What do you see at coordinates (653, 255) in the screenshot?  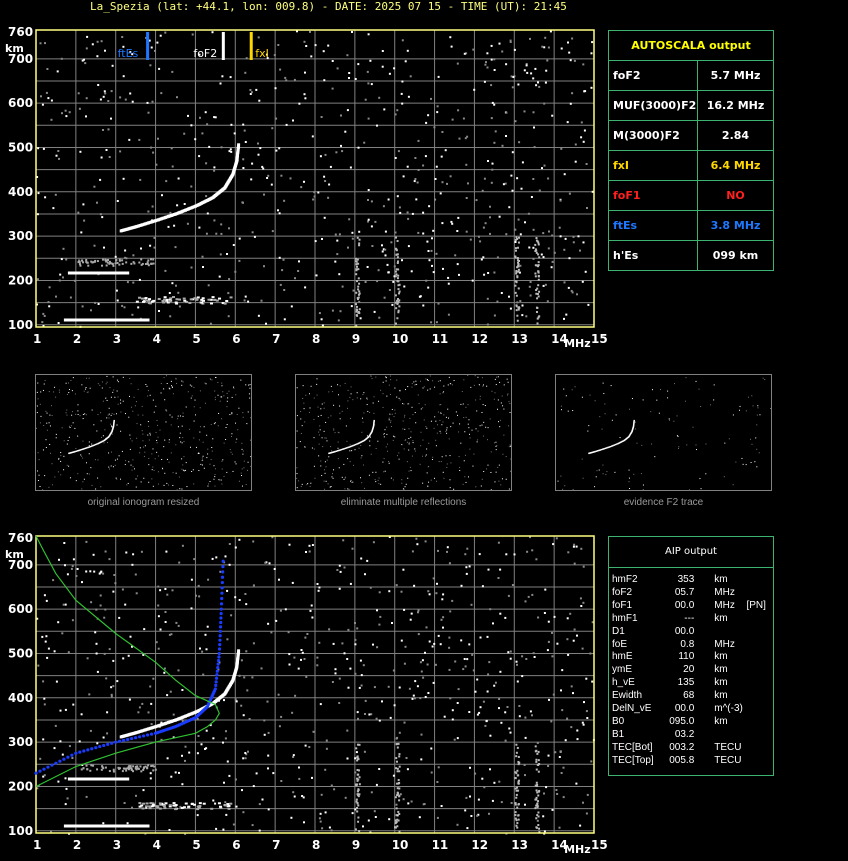 I see `autoscala-key: h'Es` at bounding box center [653, 255].